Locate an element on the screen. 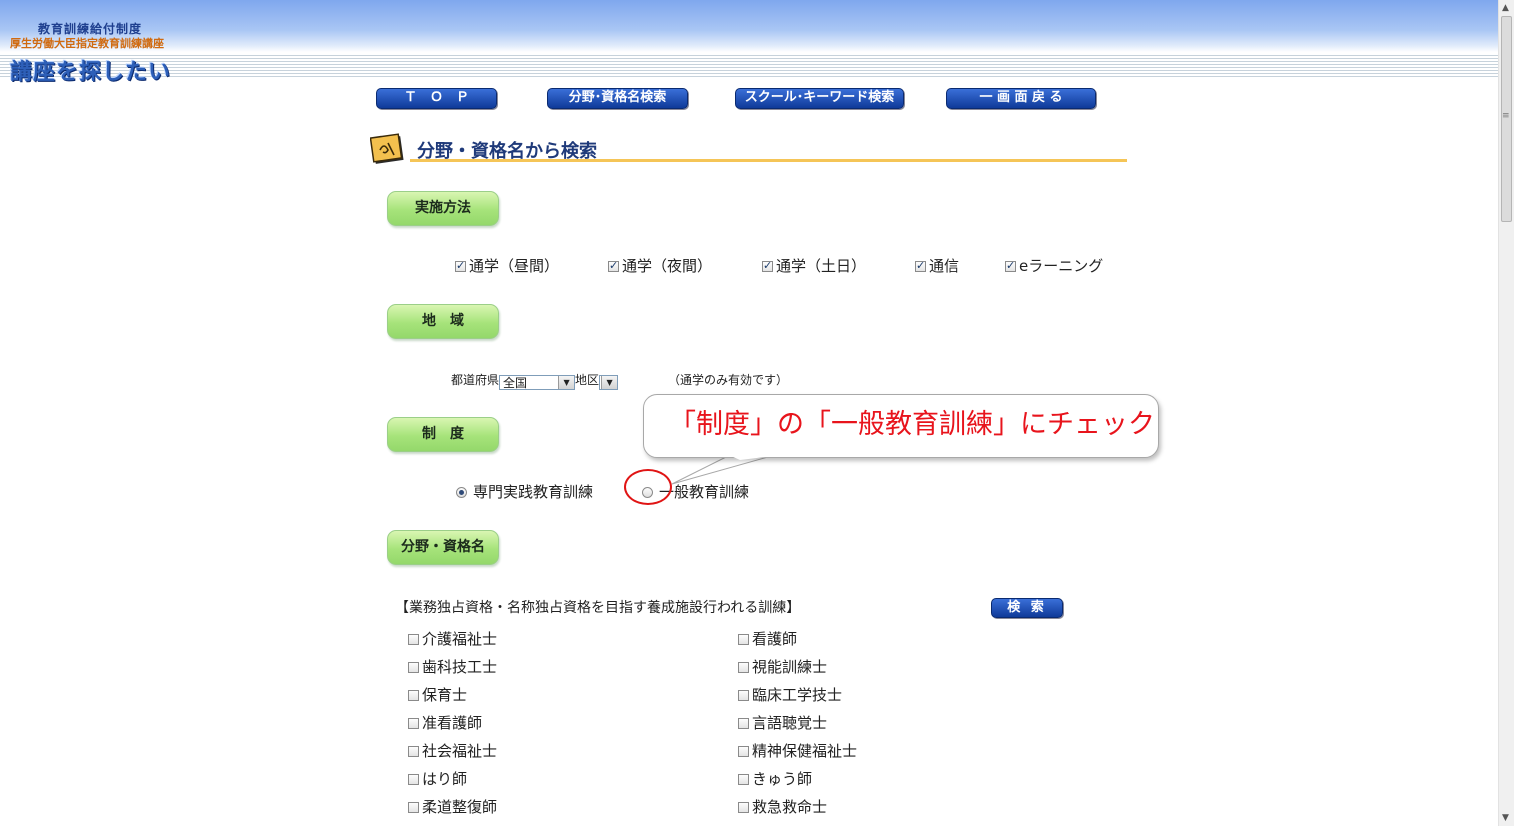  right-qualification-item: きゅう師 is located at coordinates (775, 778).